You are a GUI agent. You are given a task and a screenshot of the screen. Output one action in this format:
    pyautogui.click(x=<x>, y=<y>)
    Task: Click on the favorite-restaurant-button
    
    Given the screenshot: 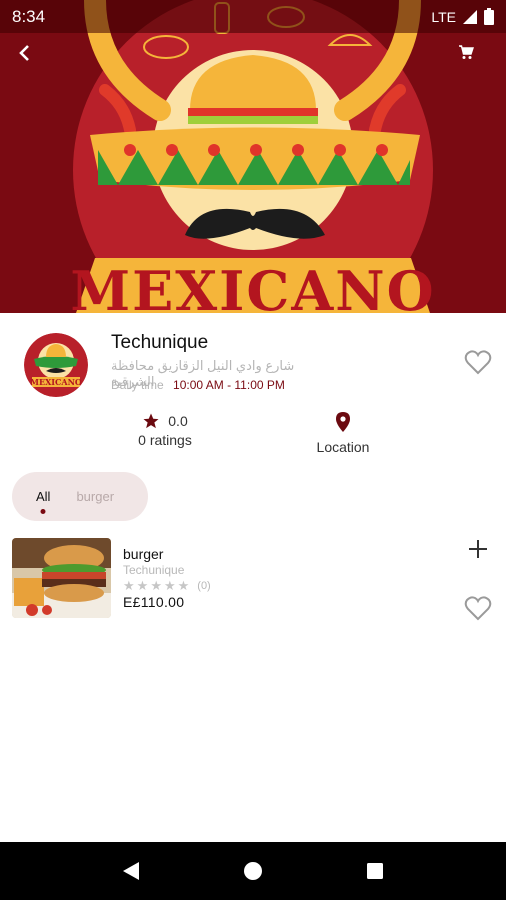 What is the action you would take?
    pyautogui.click(x=478, y=363)
    